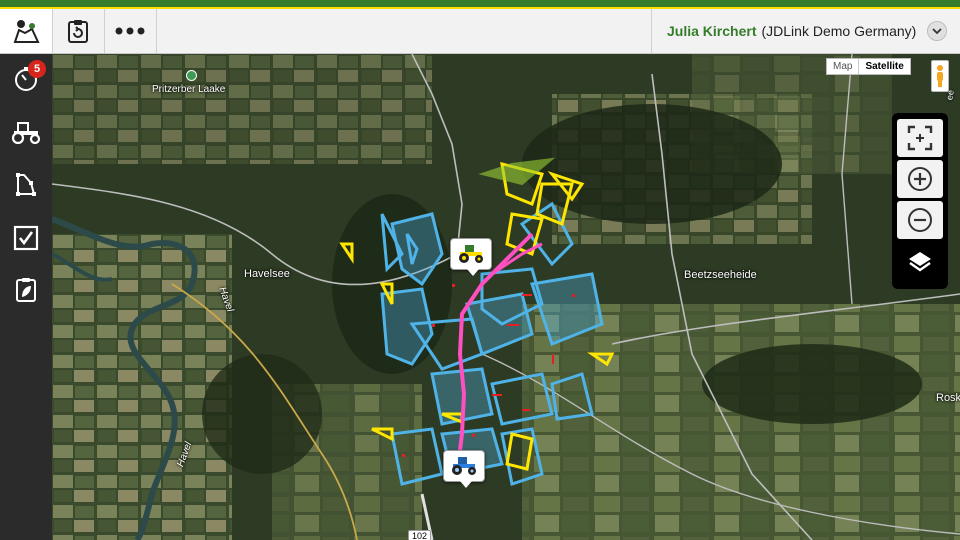 Image resolution: width=960 pixels, height=540 pixels. I want to click on user-menu: Julia Kirchert (JDLink Demo Germany), so click(805, 31).